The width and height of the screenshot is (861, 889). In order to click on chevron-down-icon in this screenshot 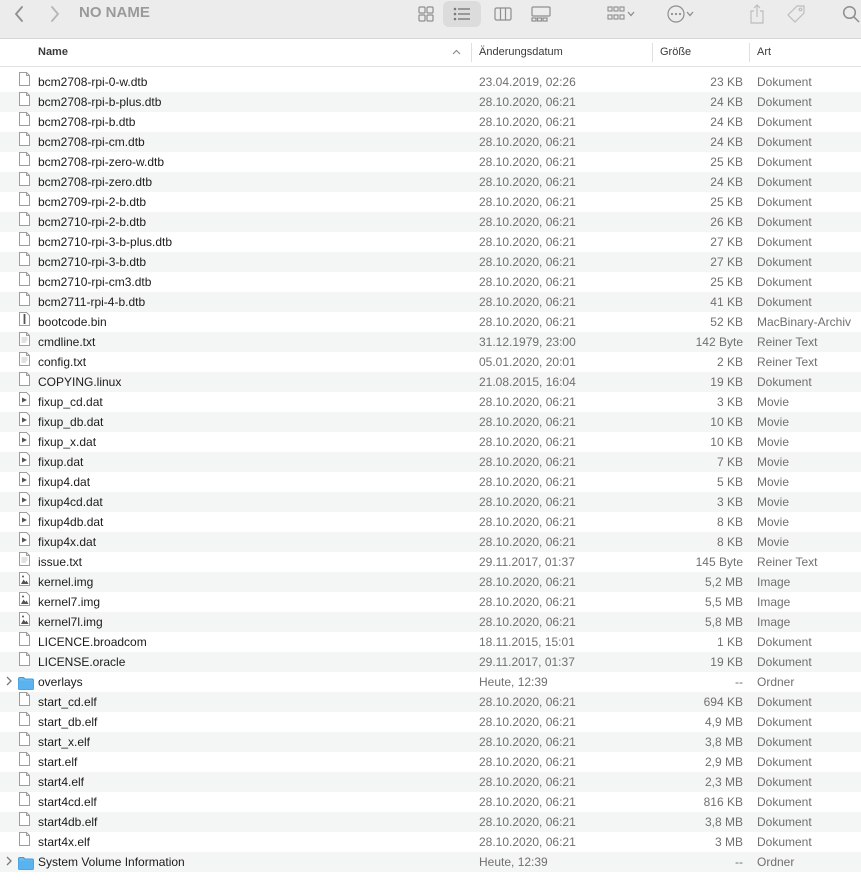, I will do `click(631, 14)`.